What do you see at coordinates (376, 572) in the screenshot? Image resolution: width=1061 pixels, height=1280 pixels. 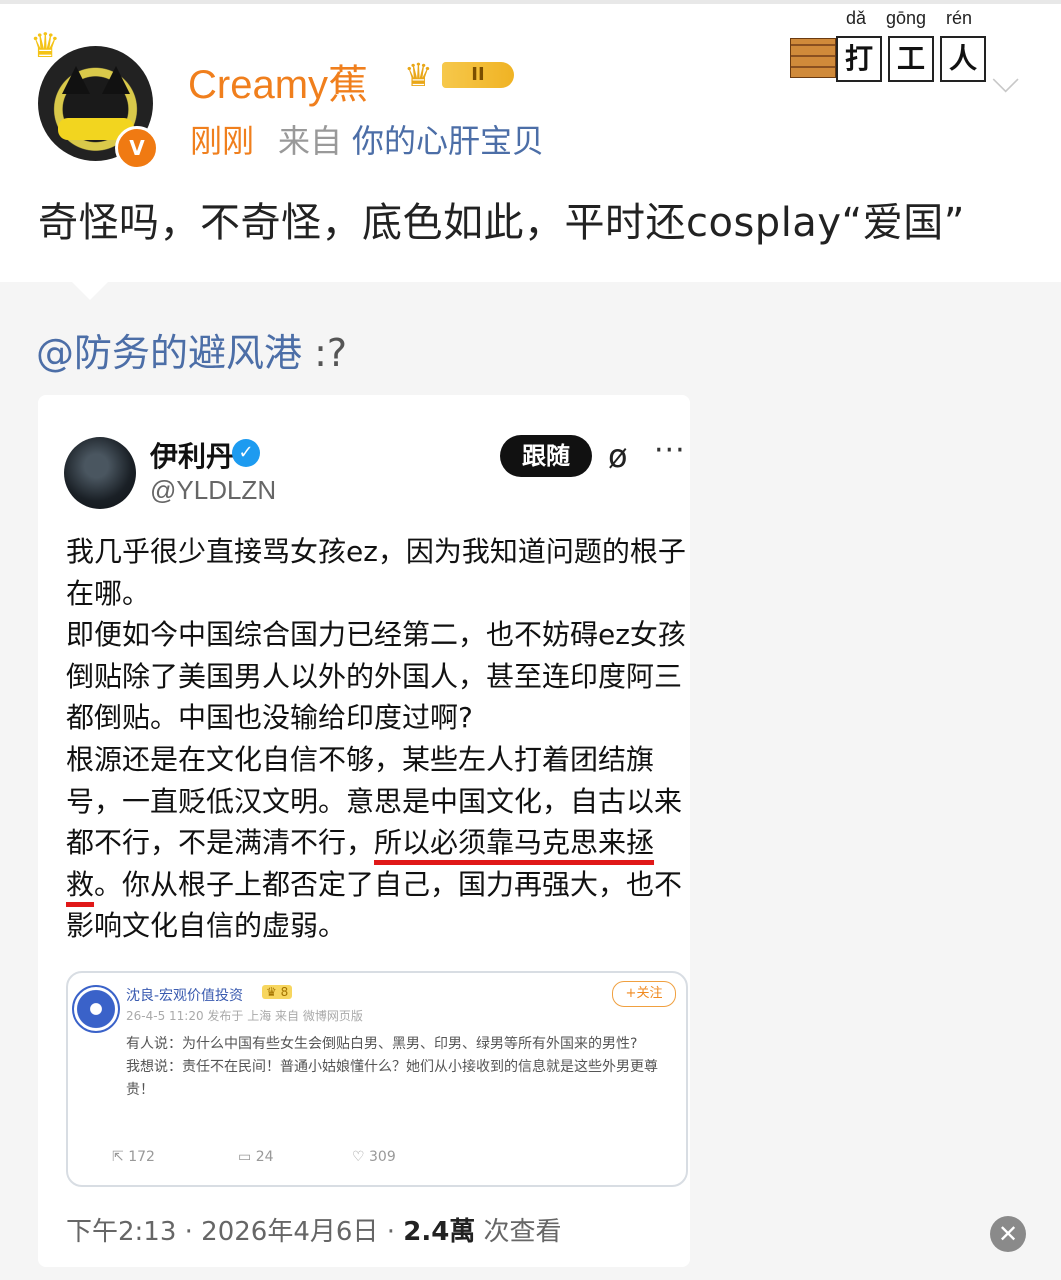 I see `tweet-paragraph: 我几乎很少直接骂女孩ez，因为我知道问题的根子在哪。` at bounding box center [376, 572].